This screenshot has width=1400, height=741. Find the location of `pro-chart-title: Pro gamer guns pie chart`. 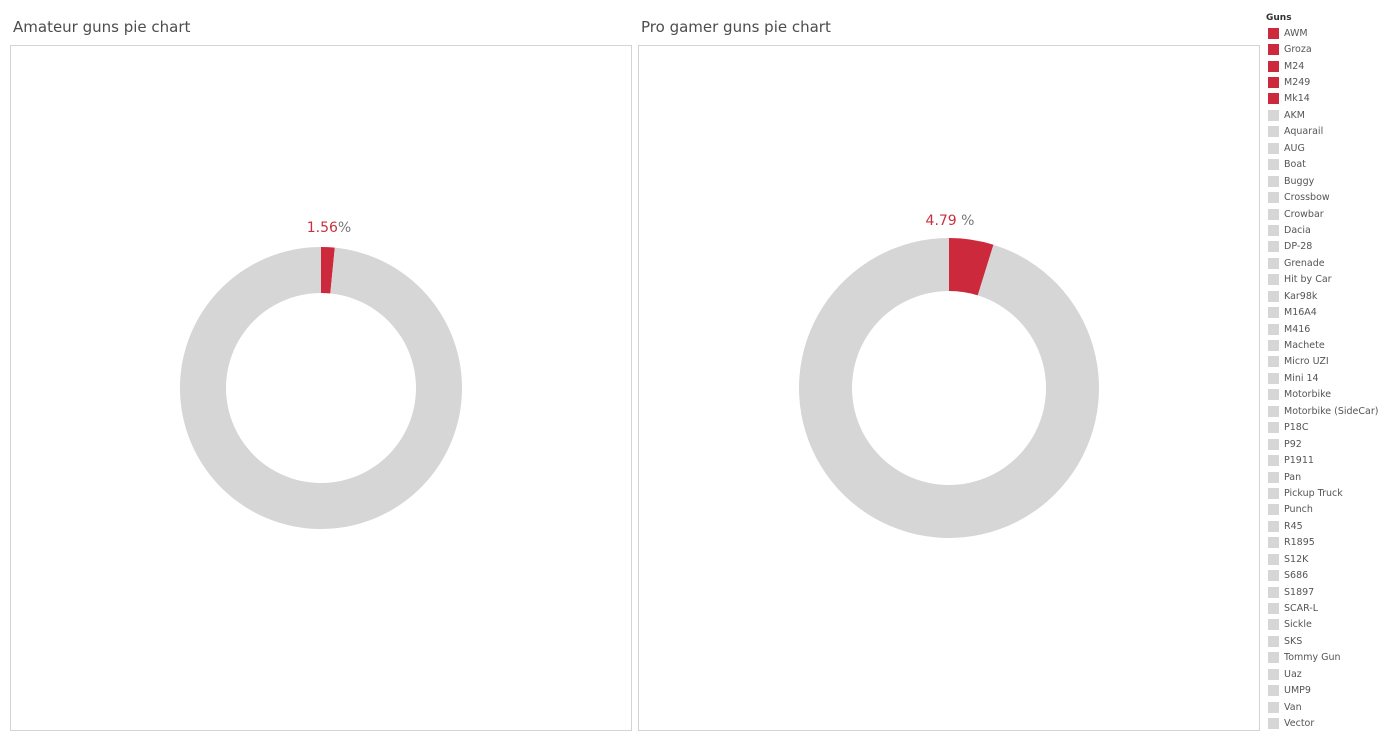

pro-chart-title: Pro gamer guns pie chart is located at coordinates (736, 27).